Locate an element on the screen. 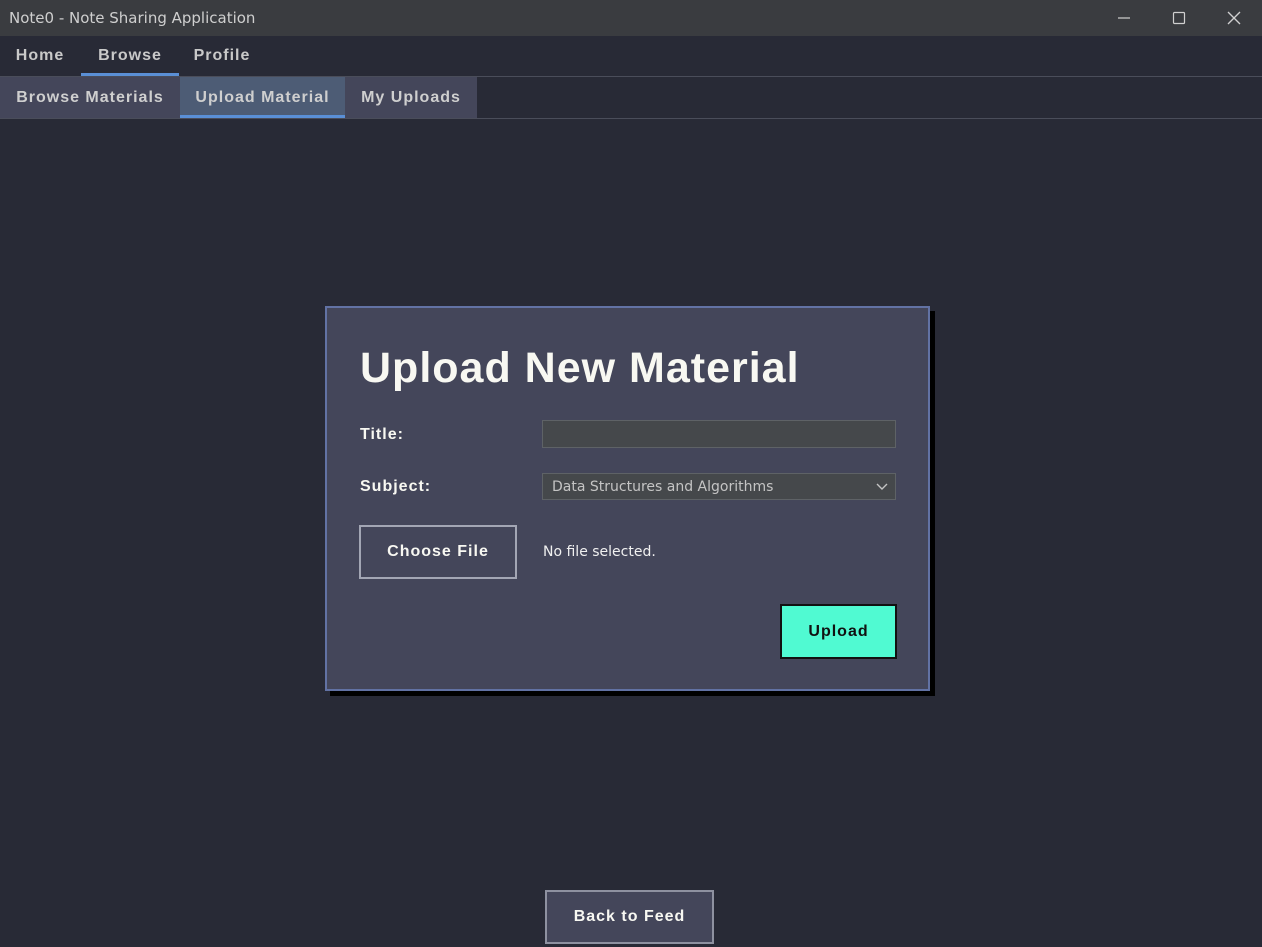 Image resolution: width=1262 pixels, height=947 pixels. title-input is located at coordinates (719, 434).